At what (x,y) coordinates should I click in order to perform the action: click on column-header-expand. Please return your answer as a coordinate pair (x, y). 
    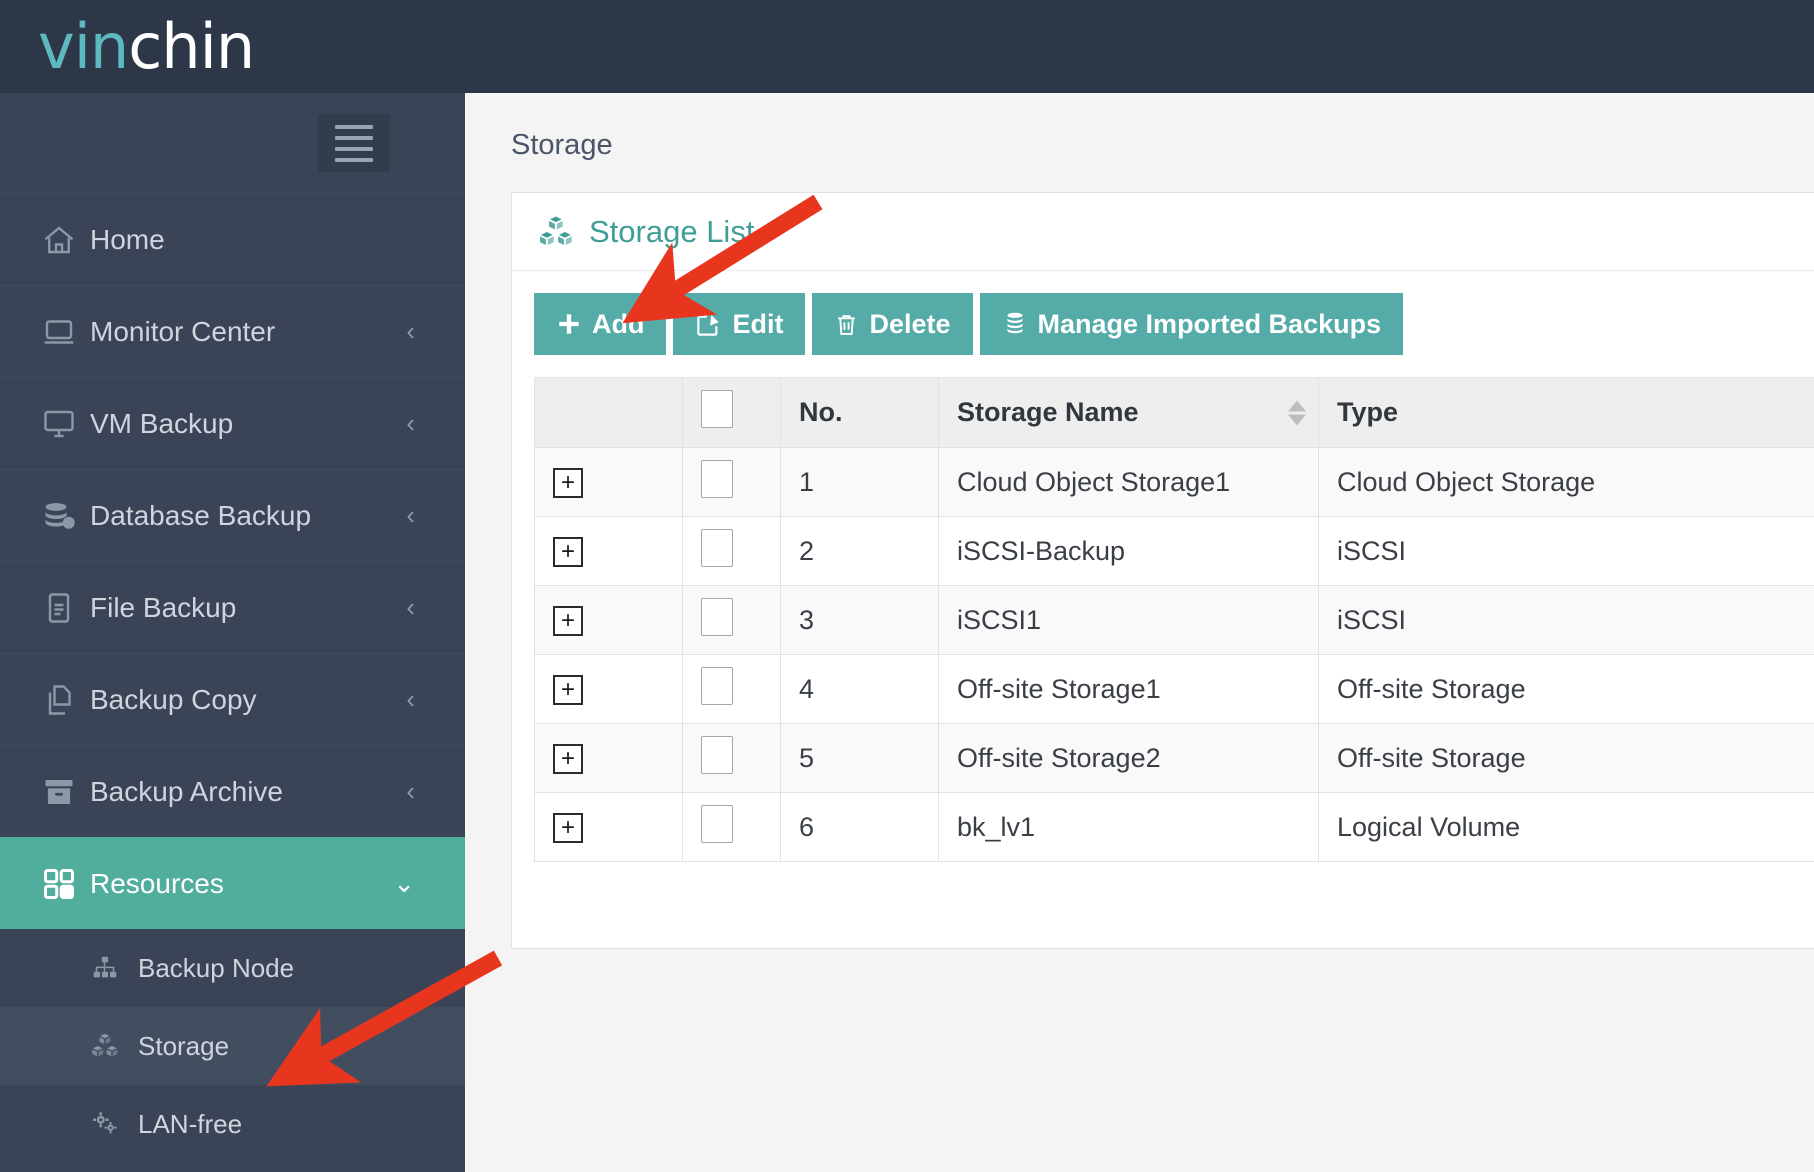
    Looking at the image, I should click on (608, 412).